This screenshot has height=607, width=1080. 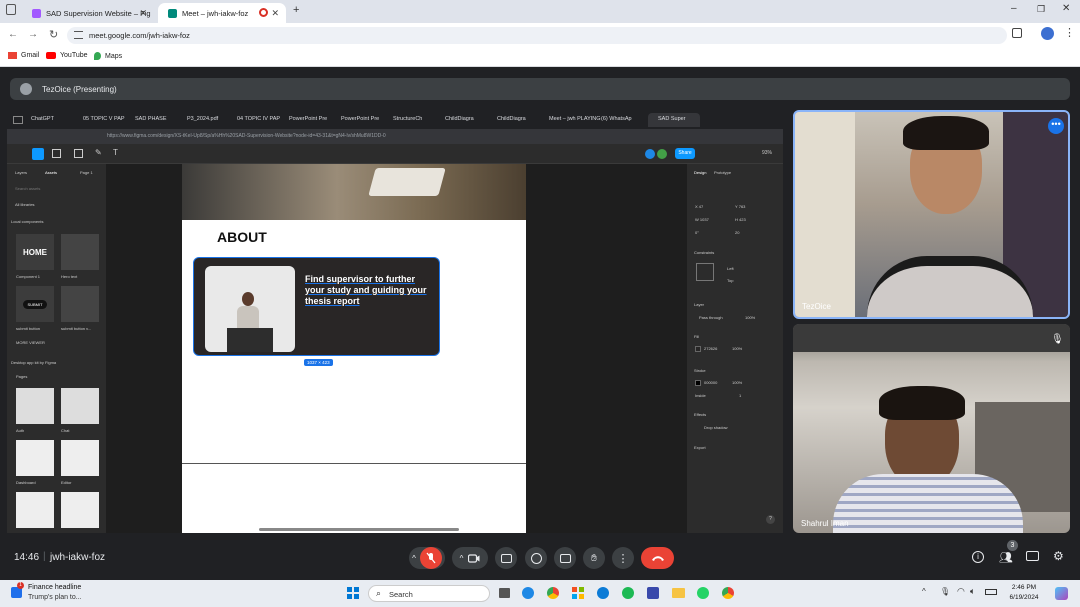 I want to click on volume-icon: 🔈︎, so click(x=972, y=591).